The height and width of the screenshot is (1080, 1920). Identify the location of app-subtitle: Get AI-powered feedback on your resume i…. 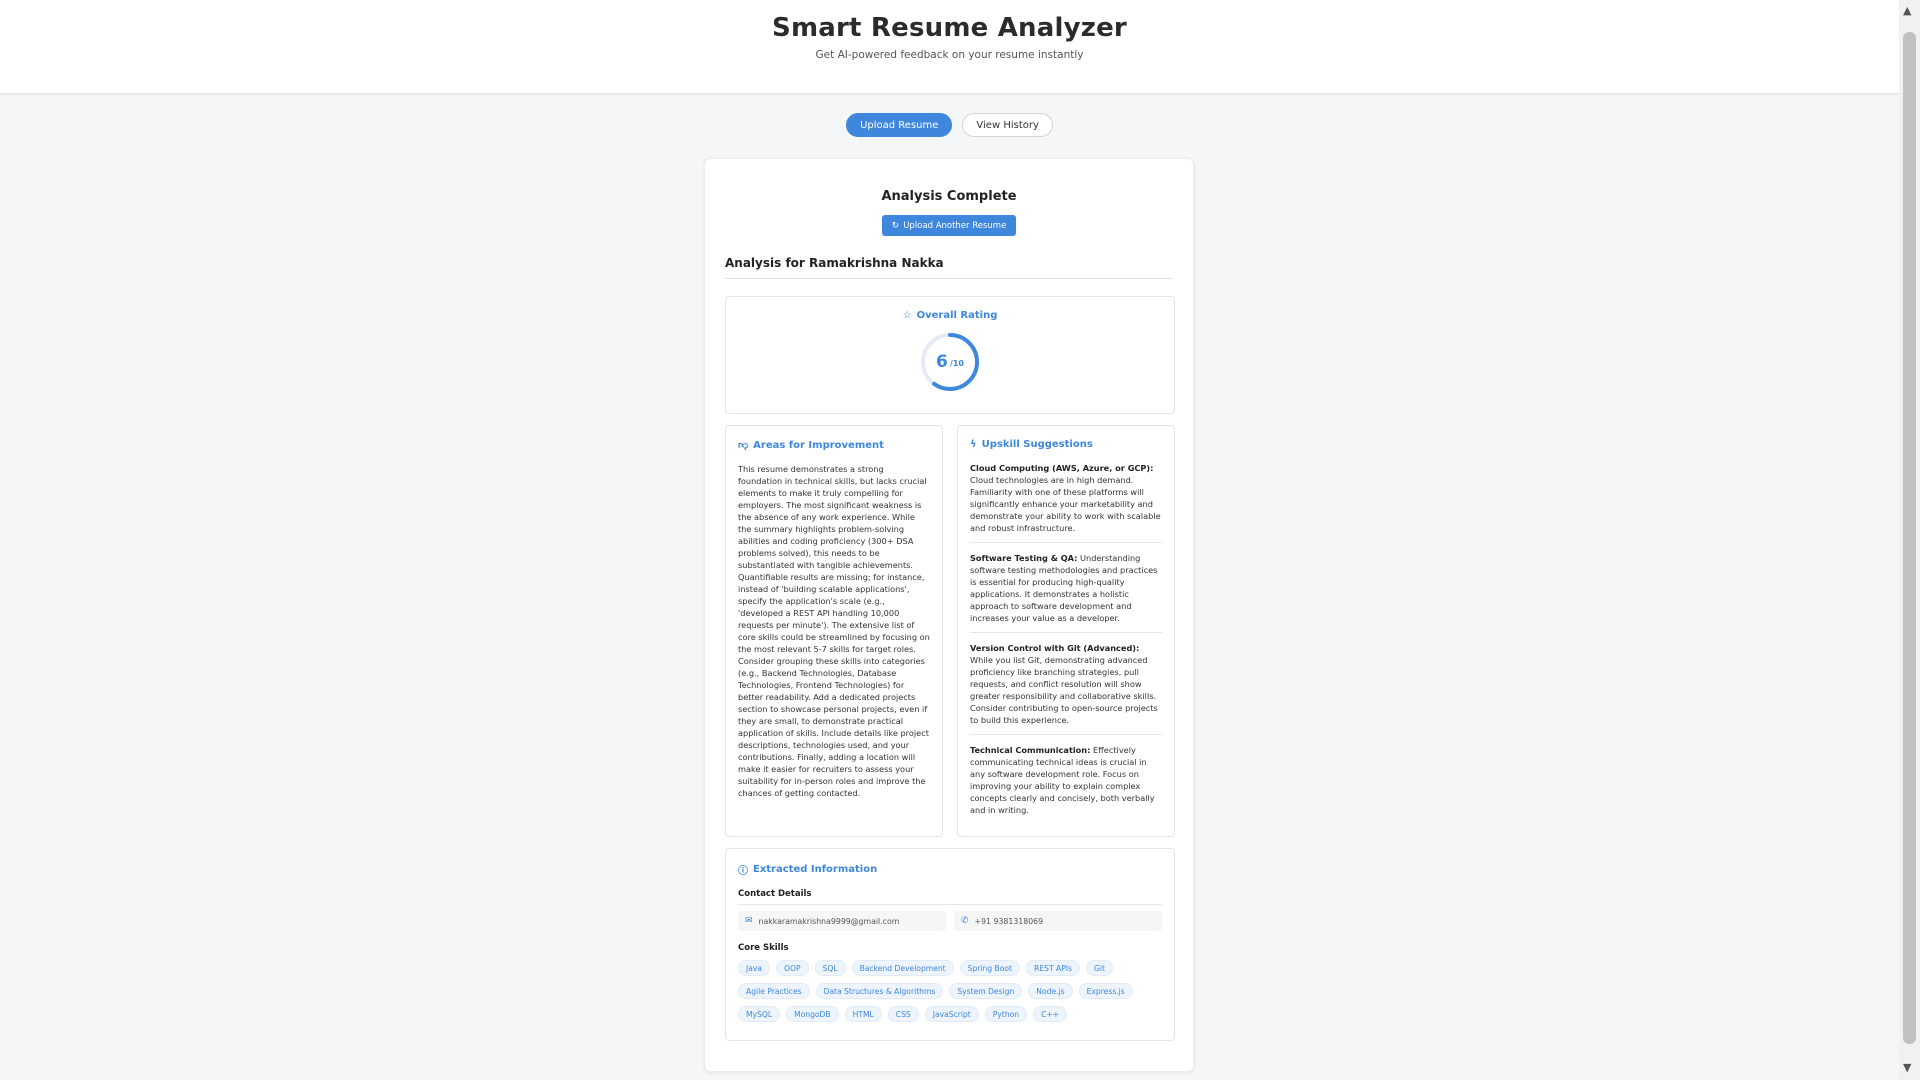
(949, 55).